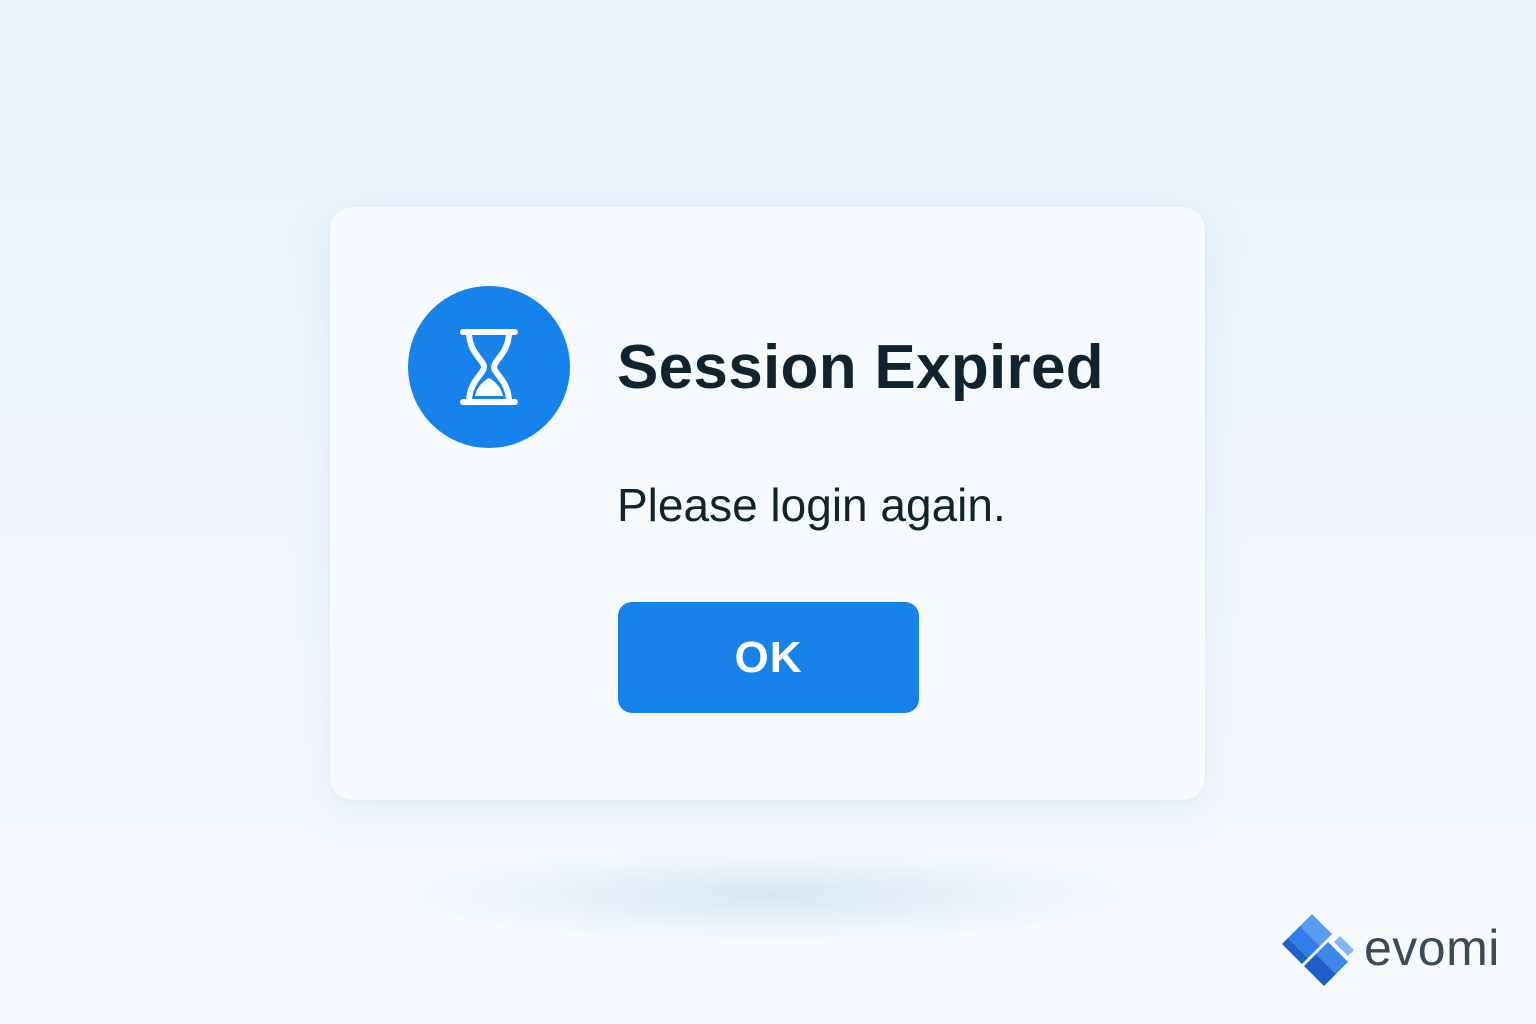 The image size is (1536, 1024). I want to click on brand-watermark: evomi, so click(1390, 950).